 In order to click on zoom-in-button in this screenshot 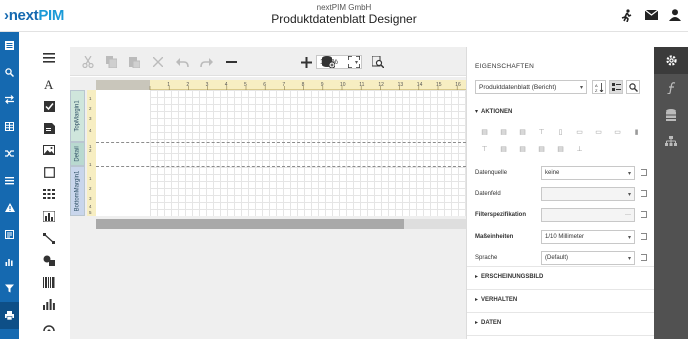, I will do `click(306, 62)`.